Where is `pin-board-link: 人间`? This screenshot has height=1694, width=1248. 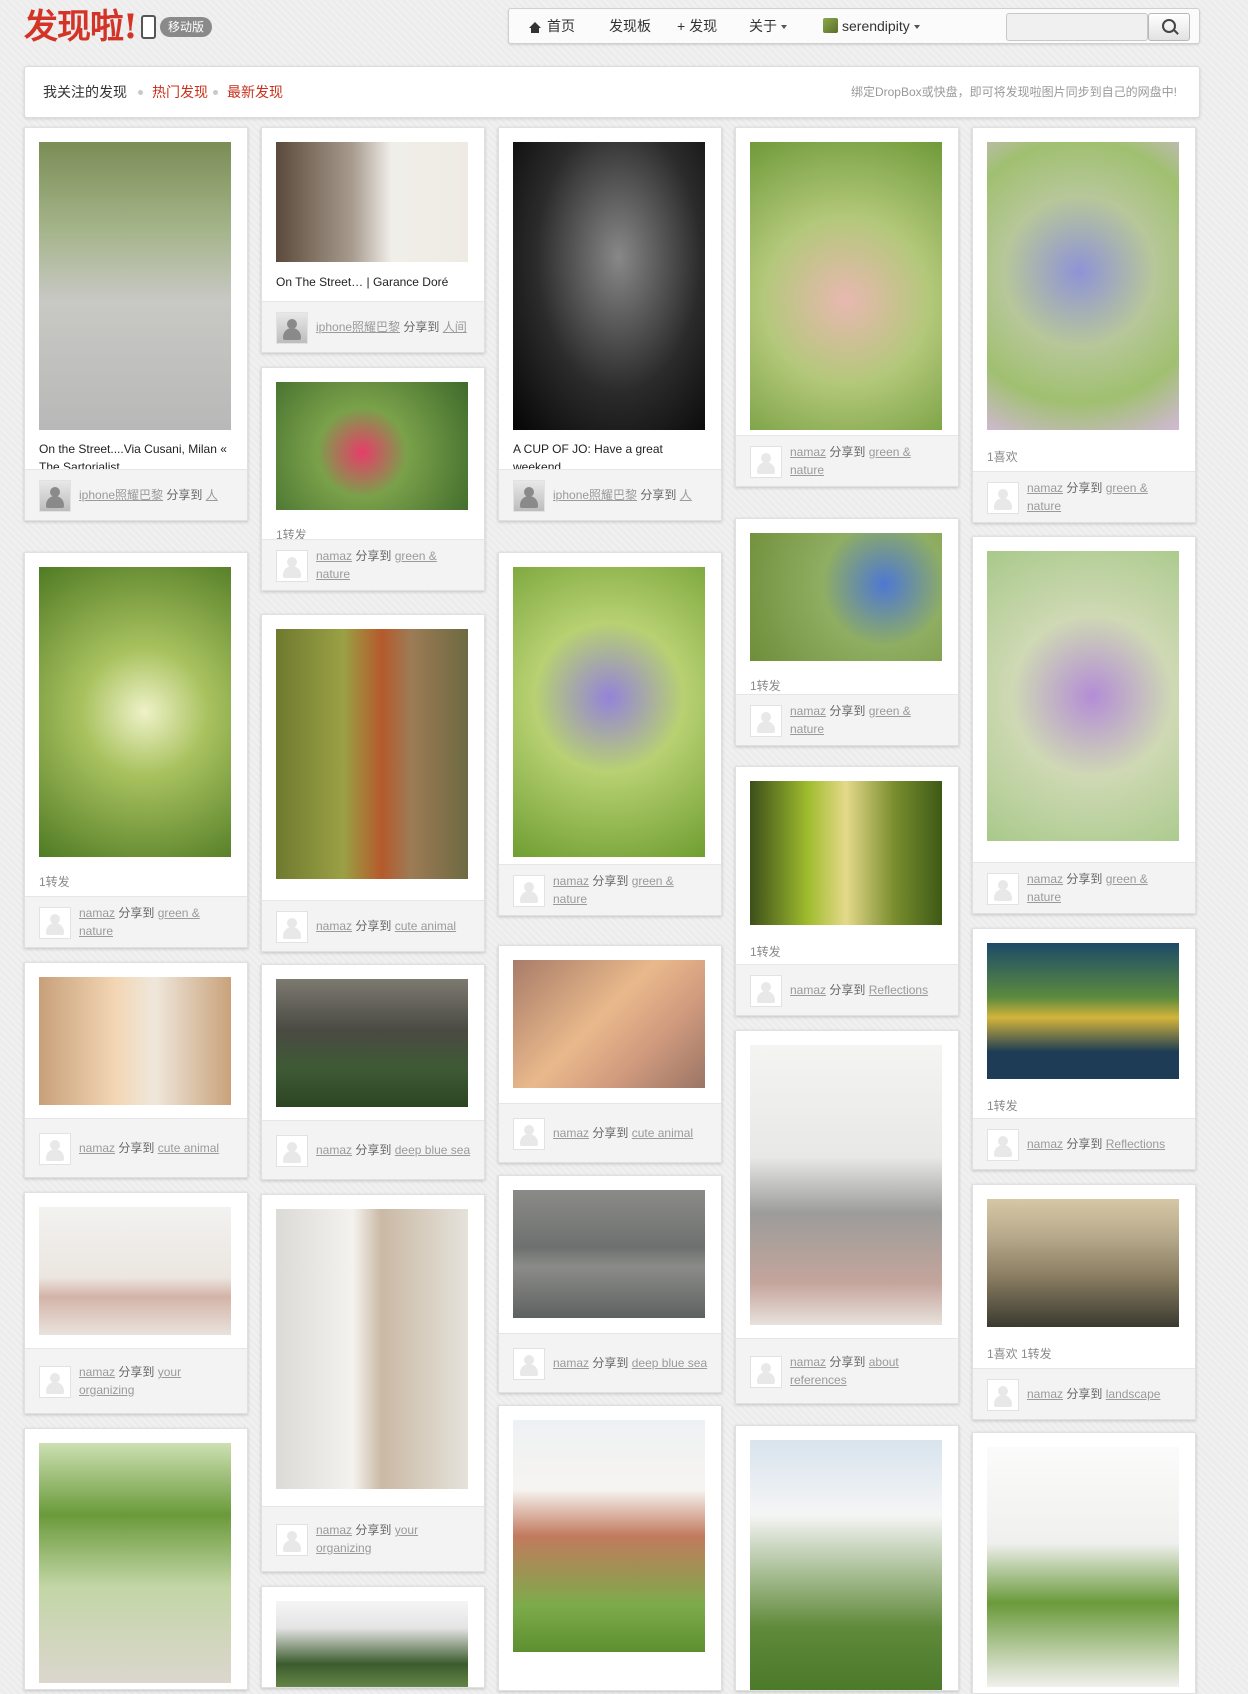
pin-board-link: 人间 is located at coordinates (455, 327).